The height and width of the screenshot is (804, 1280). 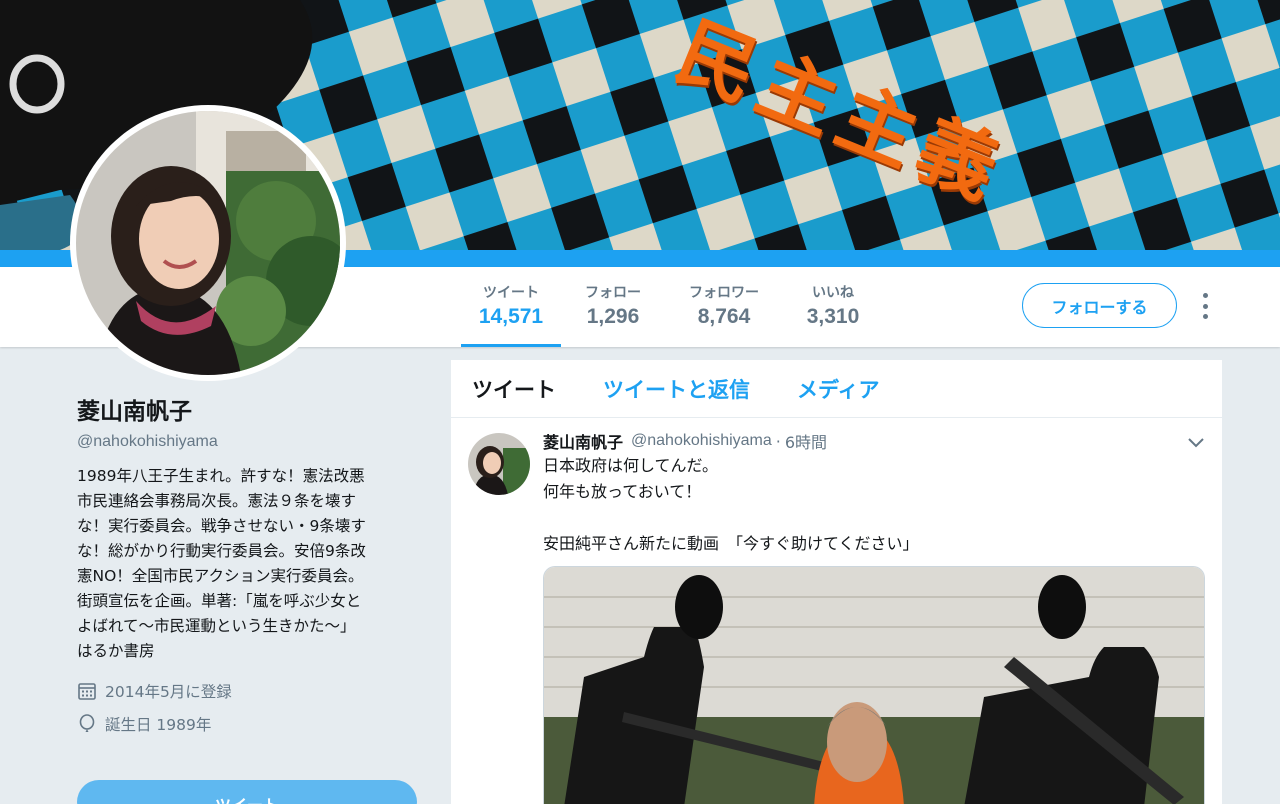 I want to click on bio-line: な！総がかり行動実行委員会。安倍9条改, so click(x=221, y=551).